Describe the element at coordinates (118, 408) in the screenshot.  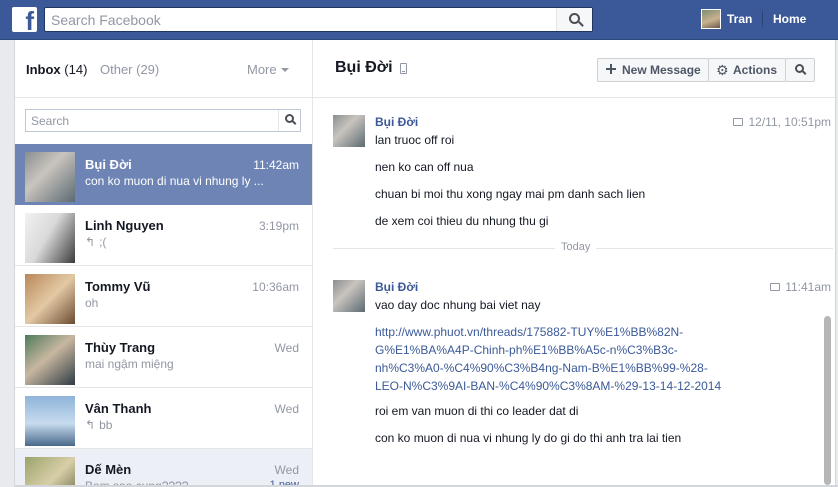
I see `thread-name: Vân Thanh` at that location.